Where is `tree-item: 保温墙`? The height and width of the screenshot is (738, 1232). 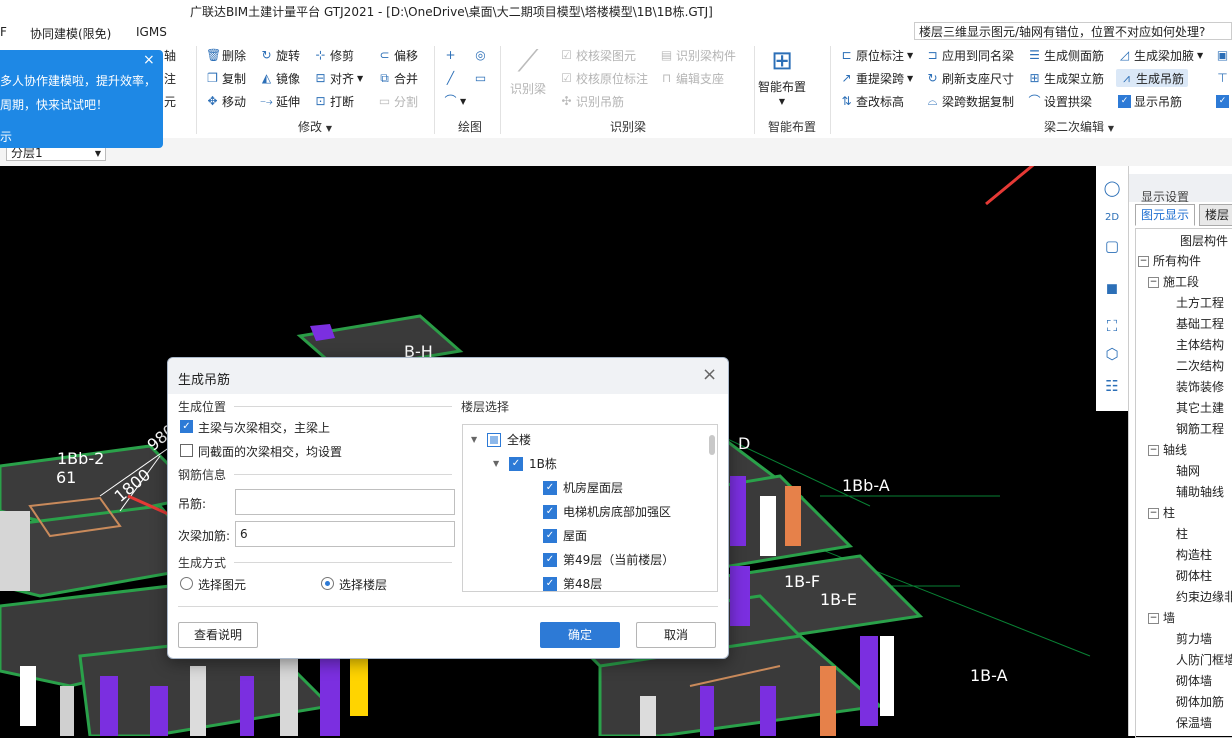
tree-item: 保温墙 is located at coordinates (1194, 723).